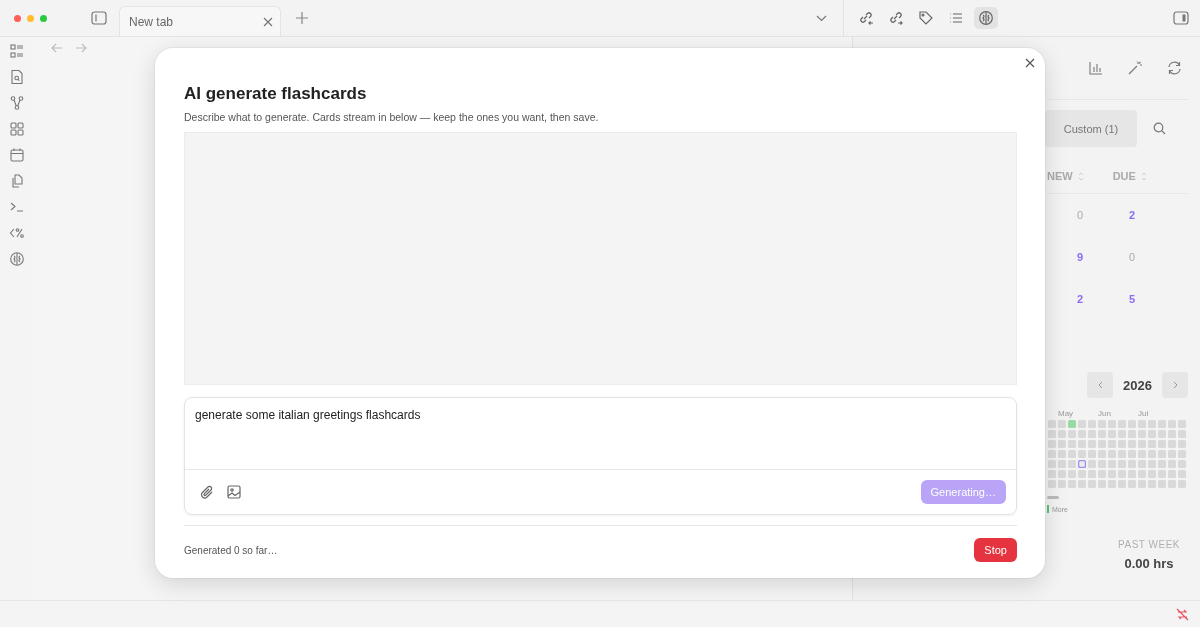 The image size is (1200, 627). I want to click on chevron-down-icon, so click(821, 18).